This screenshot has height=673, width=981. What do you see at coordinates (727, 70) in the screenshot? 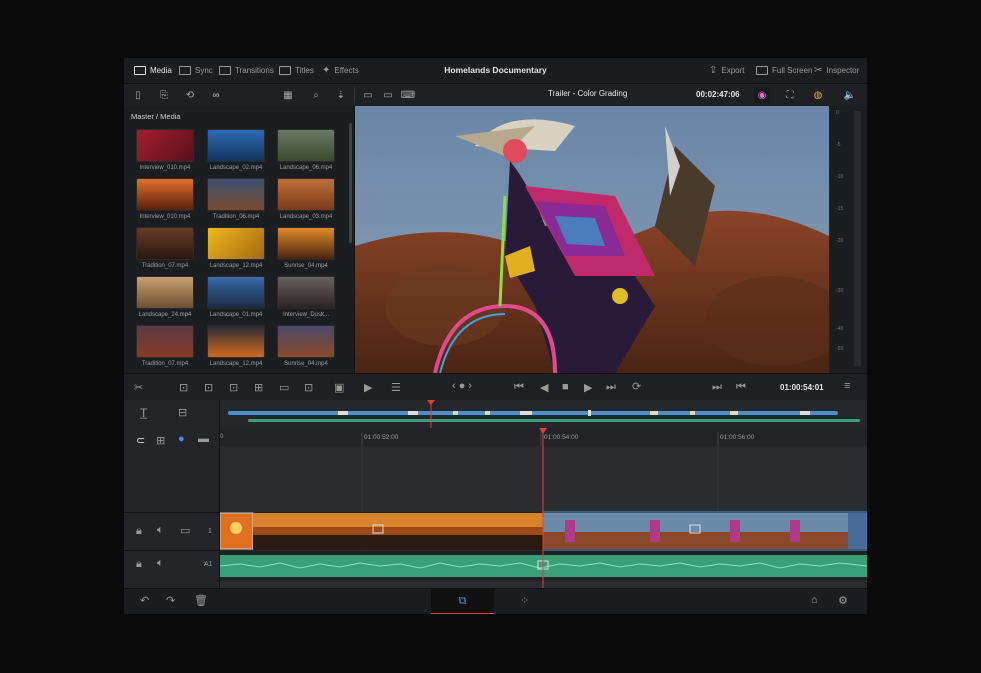
I see `export-button: ⇪ Export` at bounding box center [727, 70].